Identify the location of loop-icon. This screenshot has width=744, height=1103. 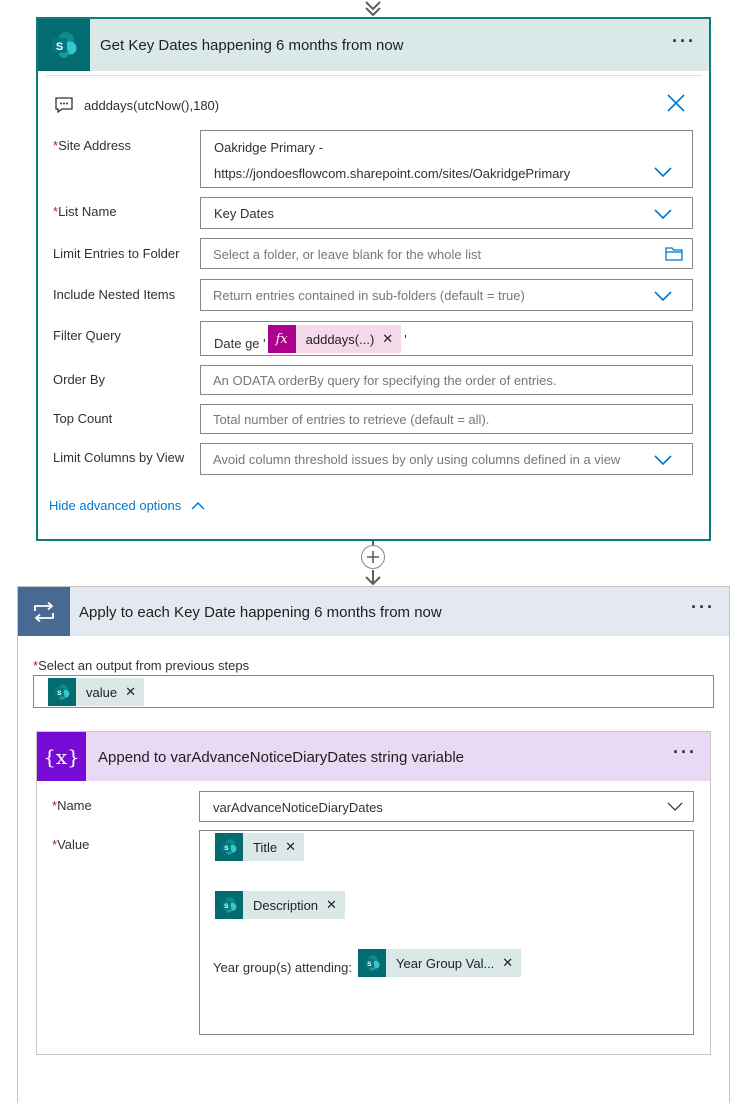
(44, 611).